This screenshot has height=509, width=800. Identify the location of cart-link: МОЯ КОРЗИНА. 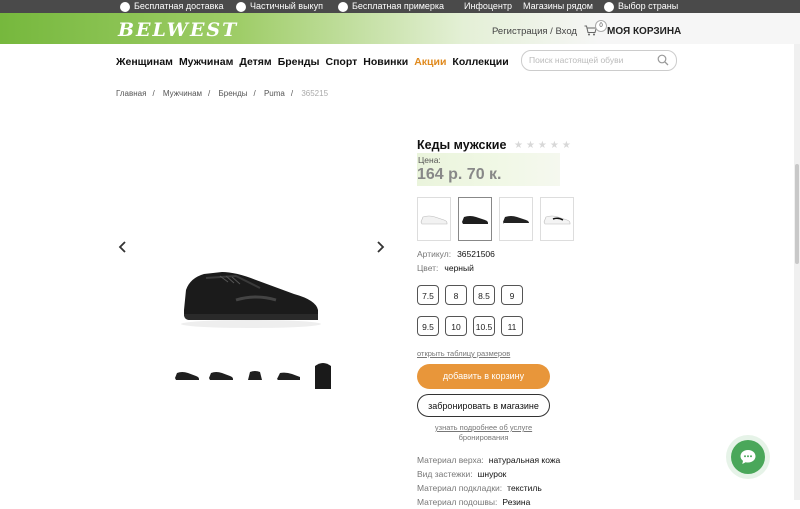
(644, 31).